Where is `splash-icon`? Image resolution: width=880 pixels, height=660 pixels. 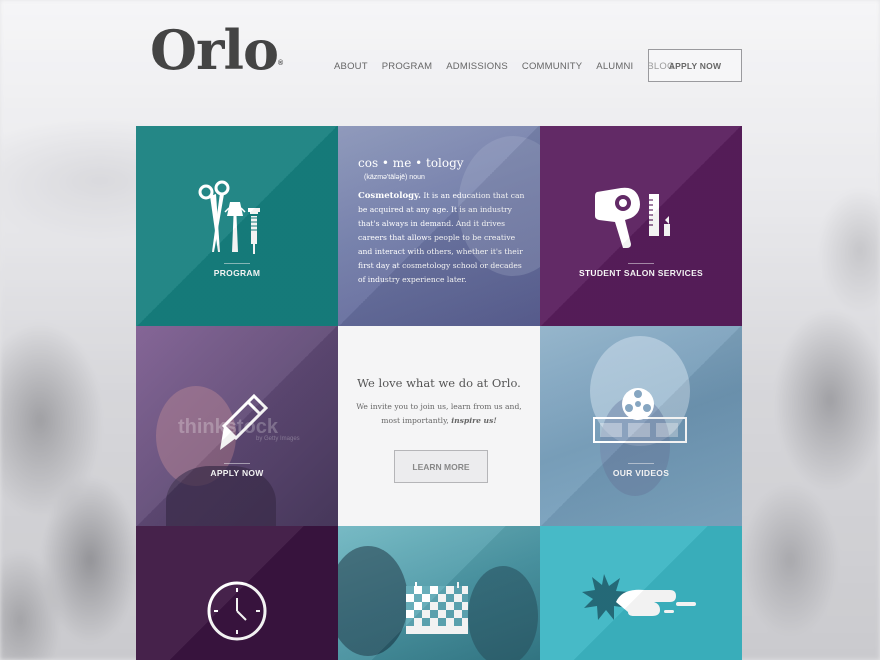
splash-icon is located at coordinates (639, 597).